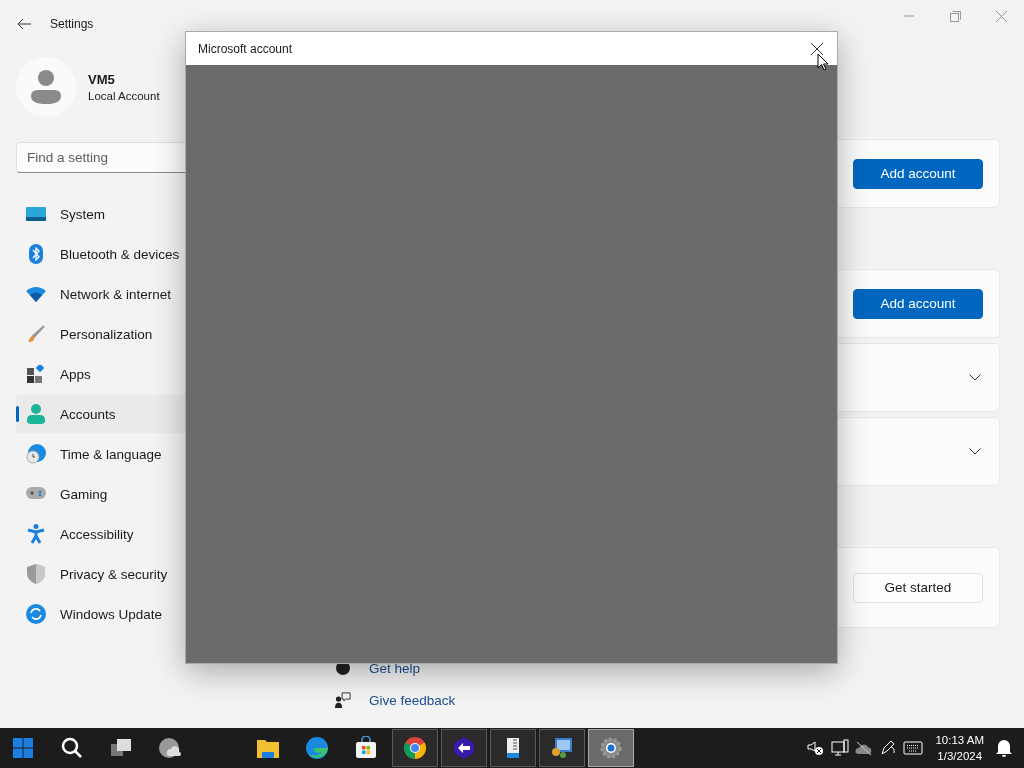 Image resolution: width=1024 pixels, height=768 pixels. Describe the element at coordinates (36, 414) in the screenshot. I see `person-icon` at that location.